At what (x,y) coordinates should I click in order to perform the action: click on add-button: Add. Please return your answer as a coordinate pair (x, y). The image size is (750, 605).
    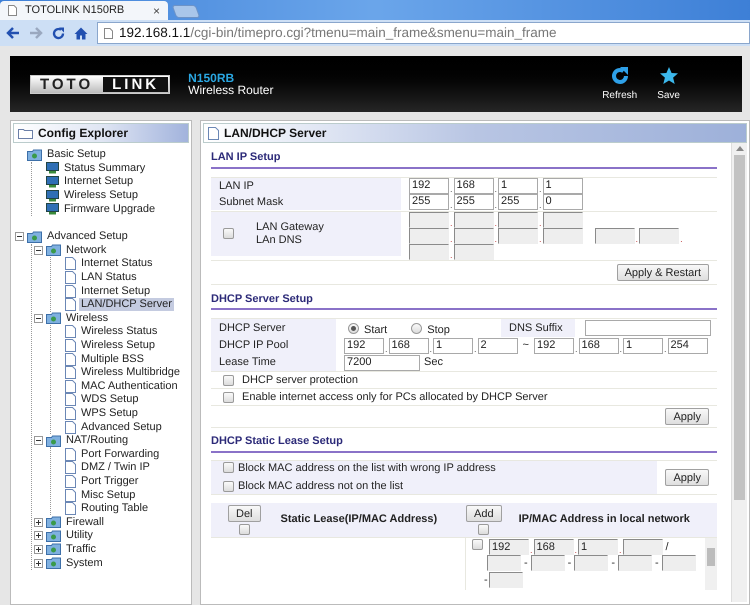
    Looking at the image, I should click on (484, 513).